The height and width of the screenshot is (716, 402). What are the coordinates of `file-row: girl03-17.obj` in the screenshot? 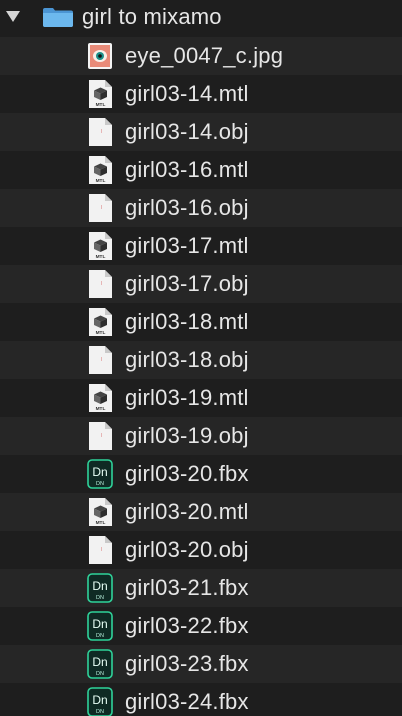 It's located at (201, 284).